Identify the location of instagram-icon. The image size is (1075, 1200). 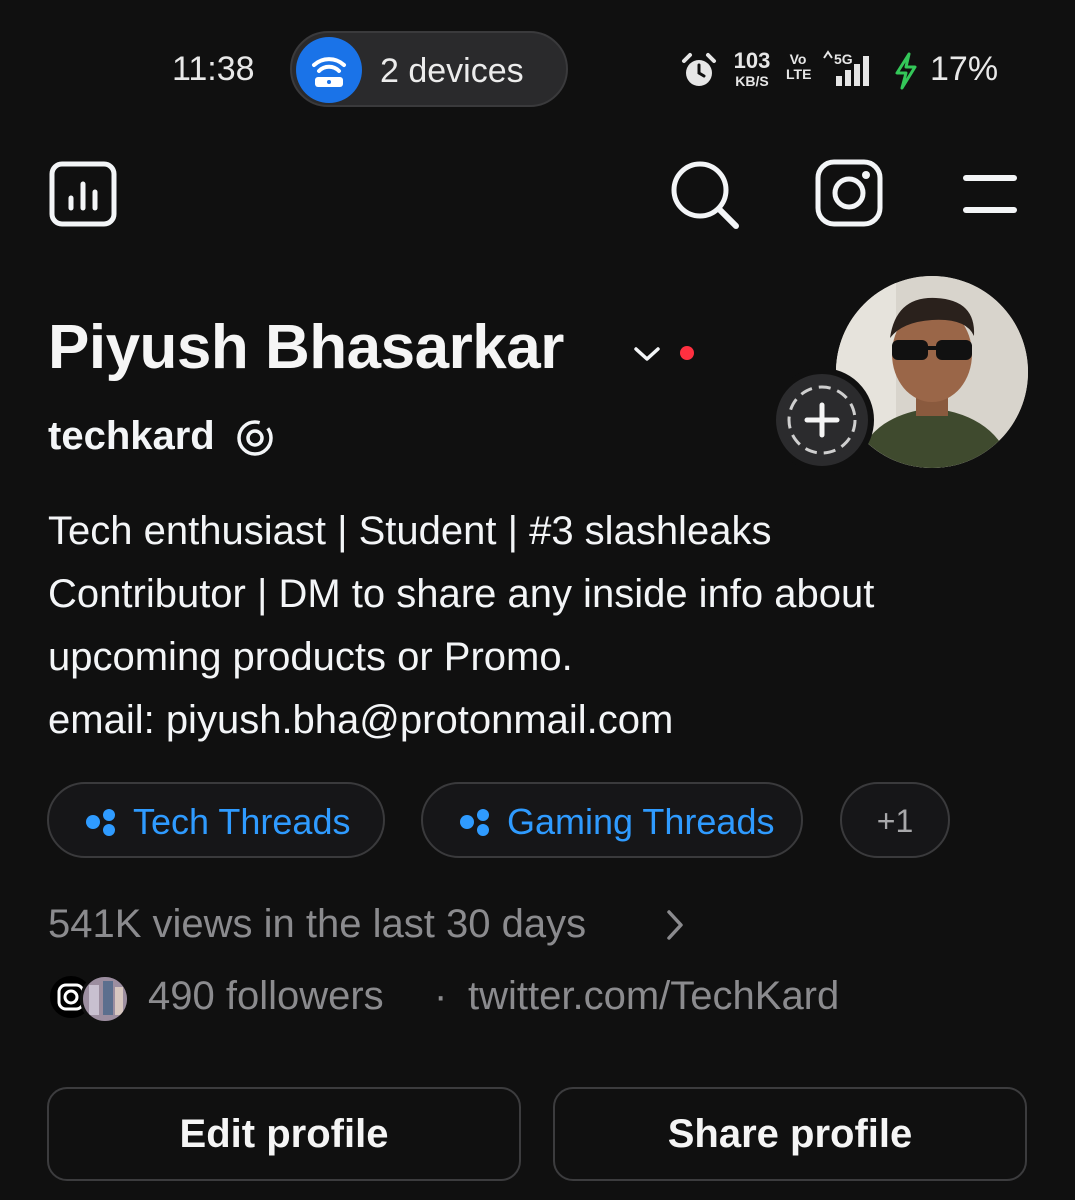
(849, 193).